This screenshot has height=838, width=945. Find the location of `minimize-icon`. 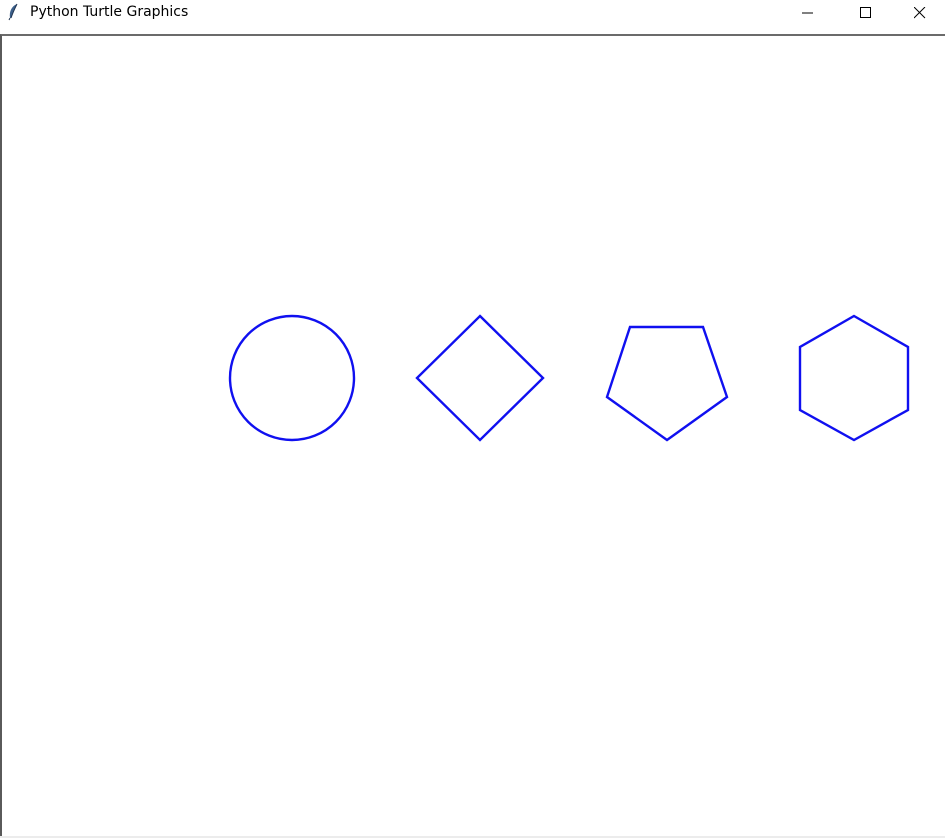

minimize-icon is located at coordinates (808, 13).